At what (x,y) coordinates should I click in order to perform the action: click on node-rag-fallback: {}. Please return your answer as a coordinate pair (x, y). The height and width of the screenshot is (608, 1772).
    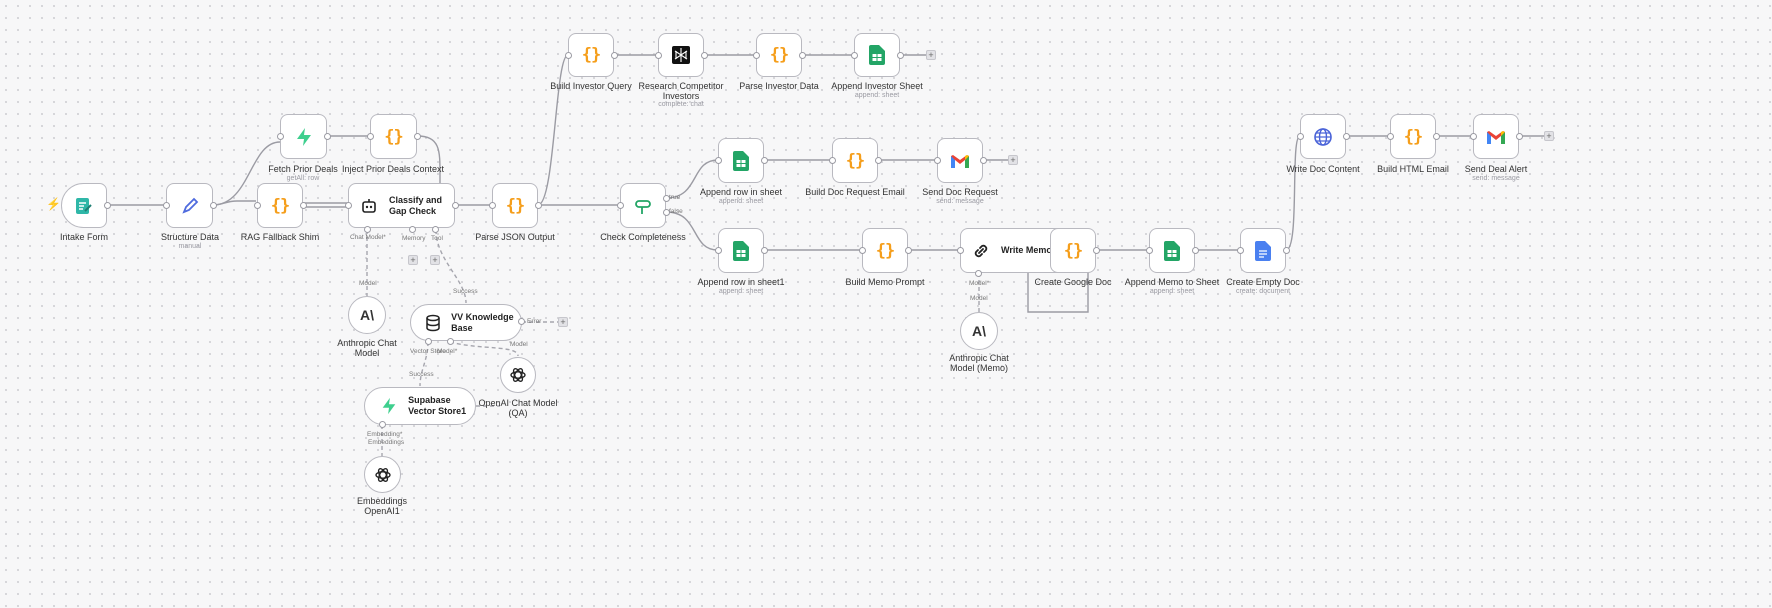
    Looking at the image, I should click on (280, 205).